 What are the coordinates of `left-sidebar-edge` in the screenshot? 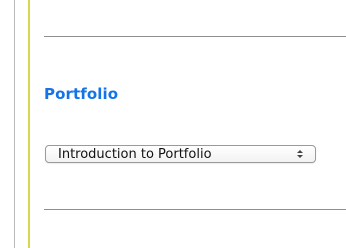 It's located at (7, 124).